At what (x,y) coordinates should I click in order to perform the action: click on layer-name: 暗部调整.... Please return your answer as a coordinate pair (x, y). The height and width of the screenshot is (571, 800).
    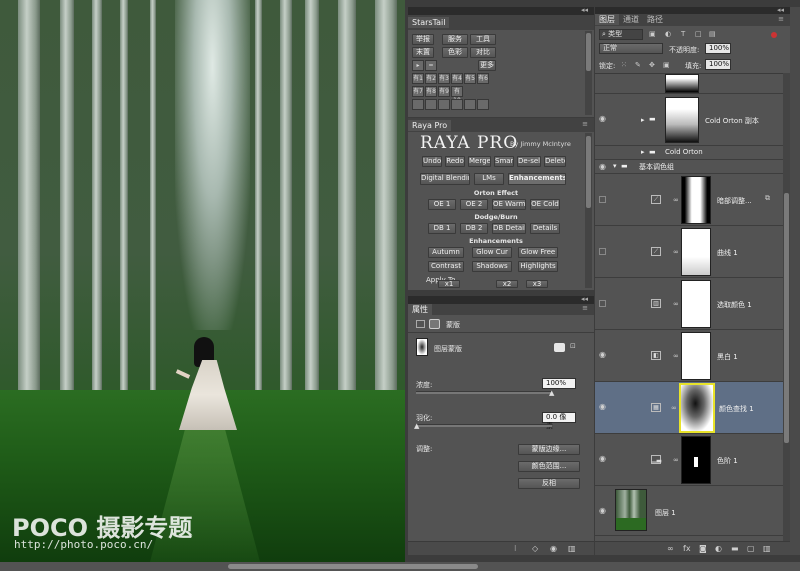
    Looking at the image, I should click on (734, 201).